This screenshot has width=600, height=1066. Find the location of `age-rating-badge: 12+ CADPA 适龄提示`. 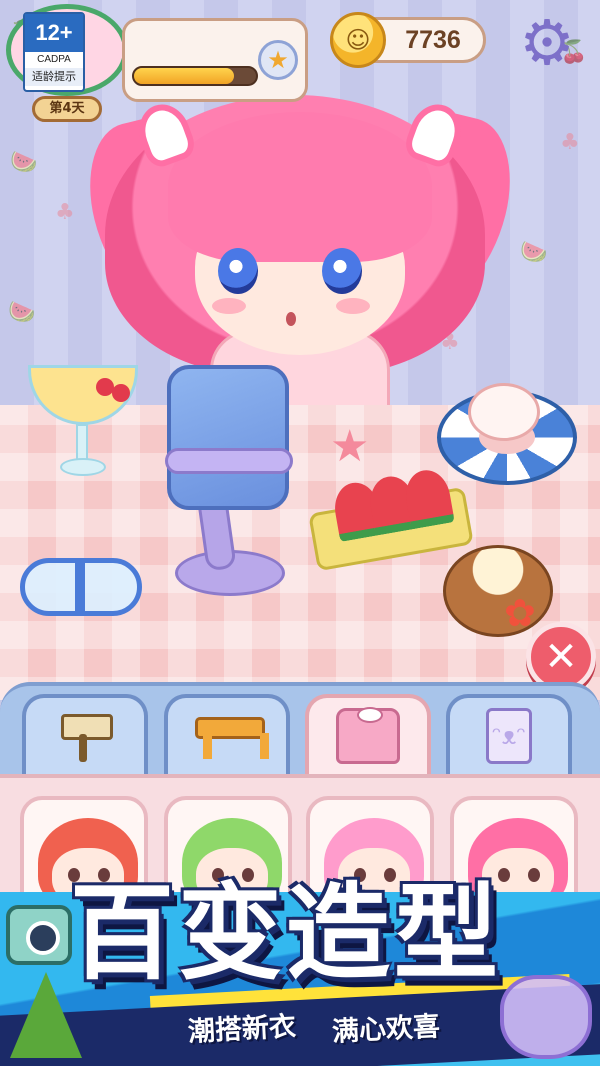

age-rating-badge: 12+ CADPA 适龄提示 is located at coordinates (54, 52).